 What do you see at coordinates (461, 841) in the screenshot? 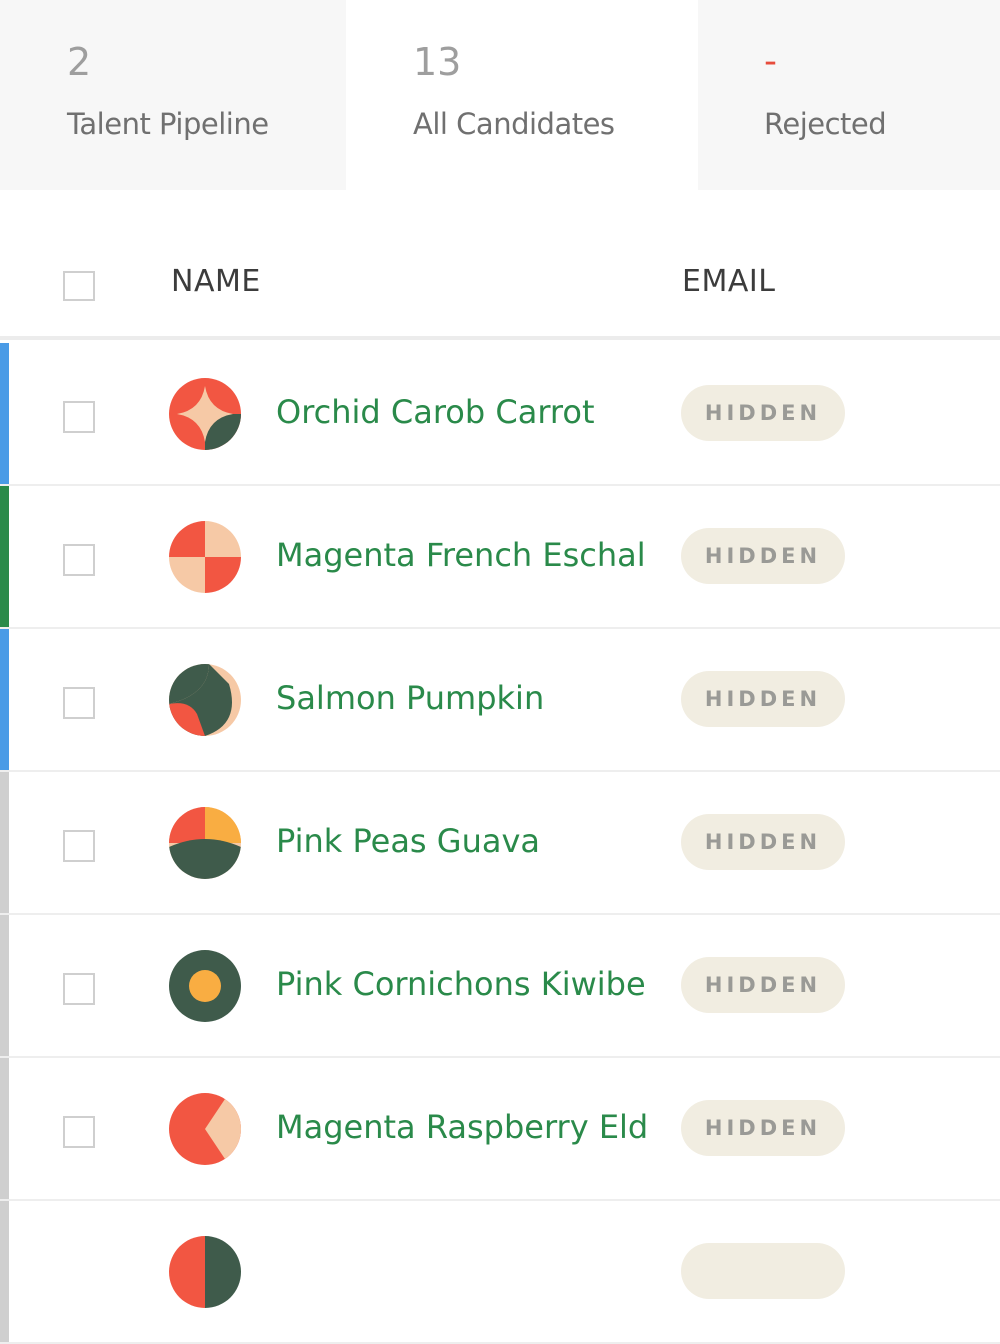
I see `candidate-name-link: Pink Peas Guava` at bounding box center [461, 841].